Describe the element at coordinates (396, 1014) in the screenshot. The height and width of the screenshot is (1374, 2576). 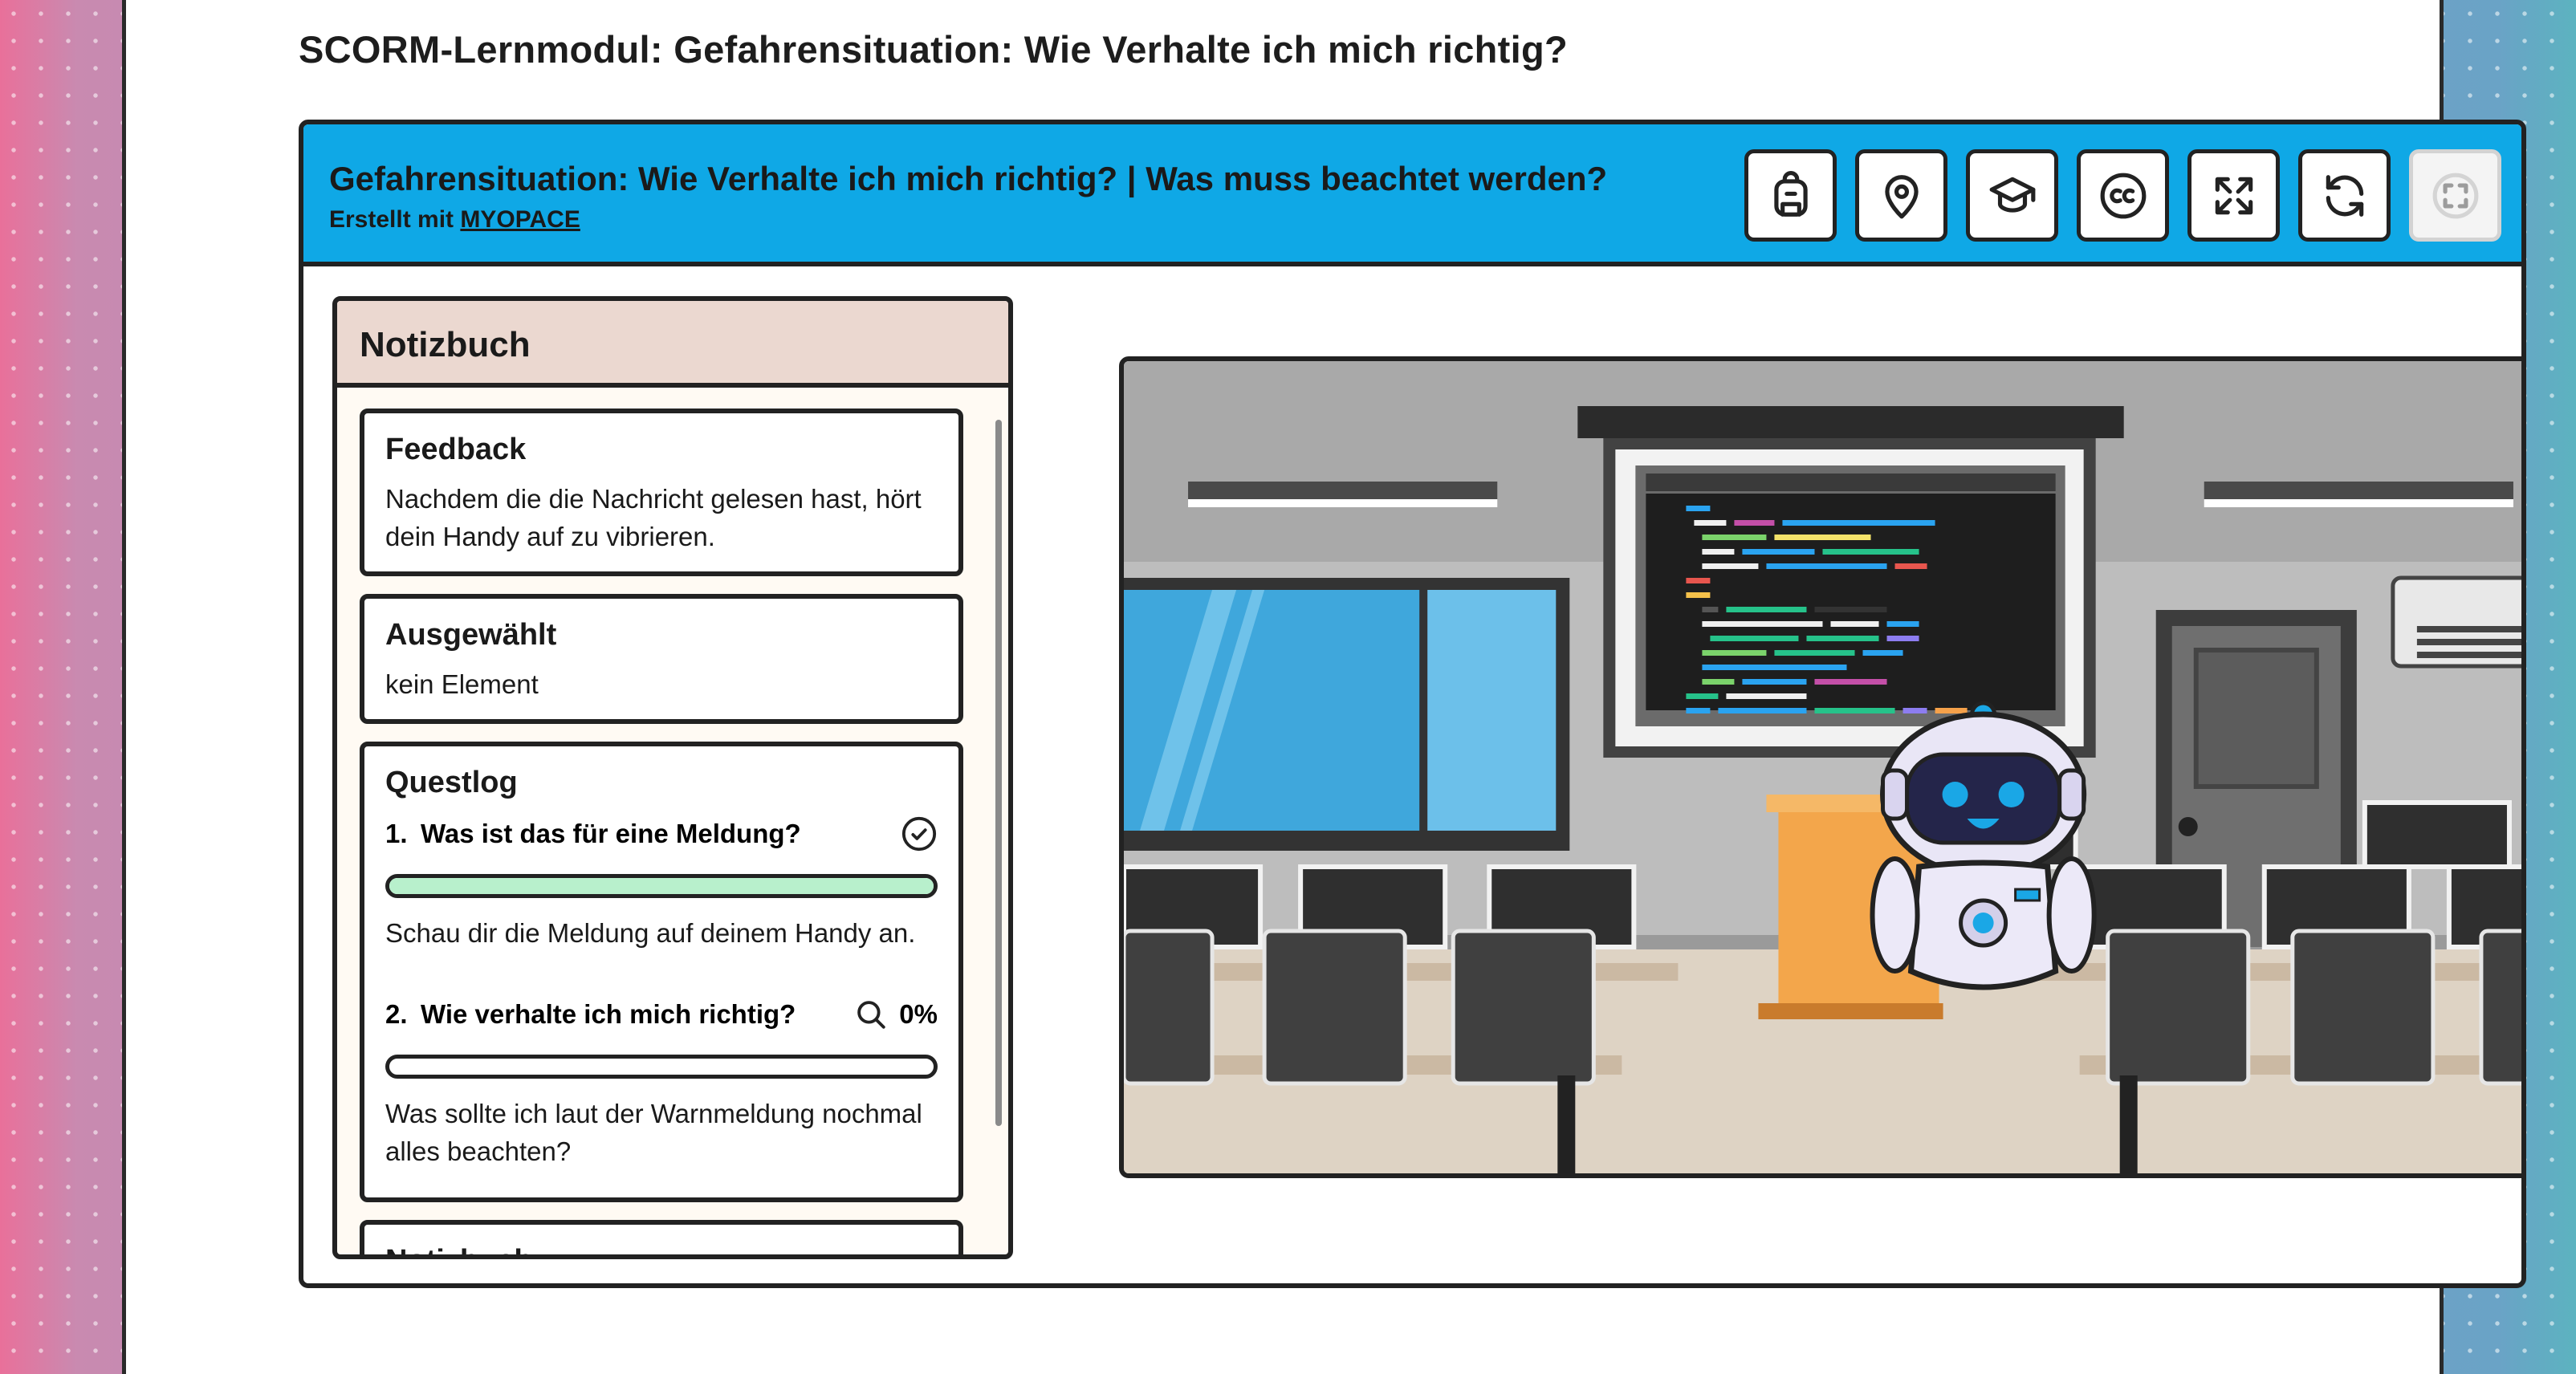
I see `quest-number: 2.` at that location.